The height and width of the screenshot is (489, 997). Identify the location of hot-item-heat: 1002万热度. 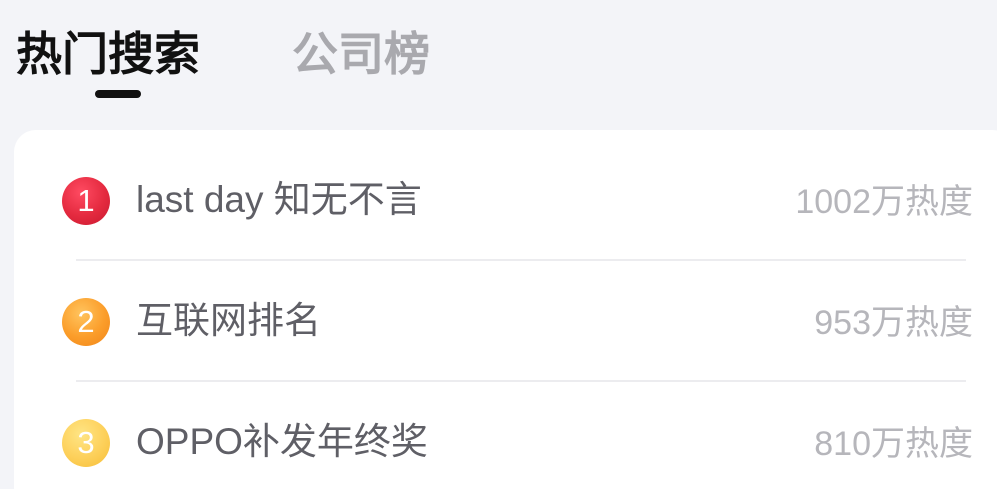
(884, 202).